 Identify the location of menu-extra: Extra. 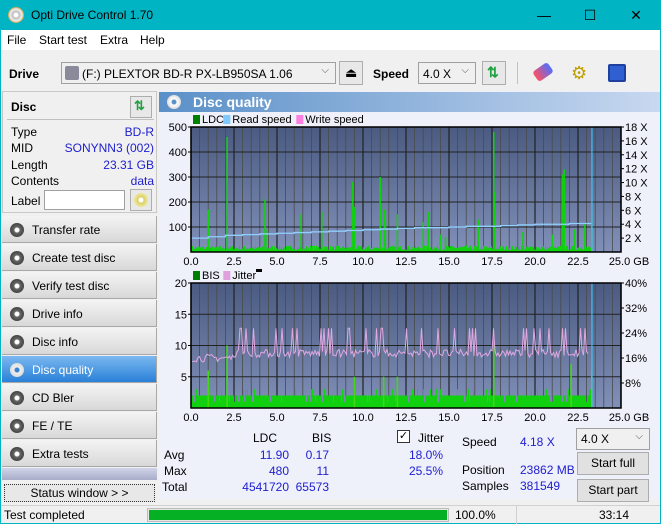
(114, 40).